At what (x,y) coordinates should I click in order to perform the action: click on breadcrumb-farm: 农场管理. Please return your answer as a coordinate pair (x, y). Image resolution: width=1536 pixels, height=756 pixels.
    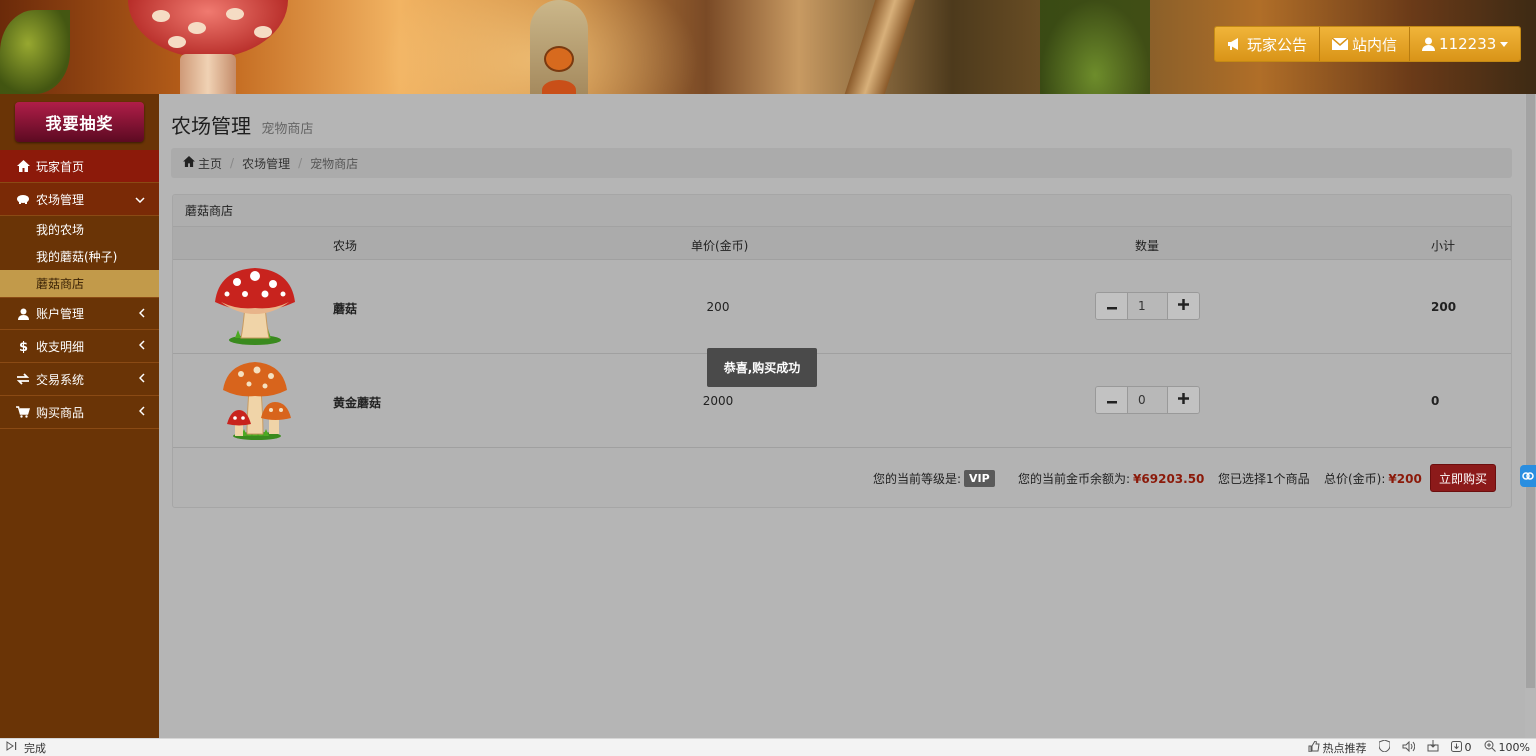
    Looking at the image, I should click on (266, 163).